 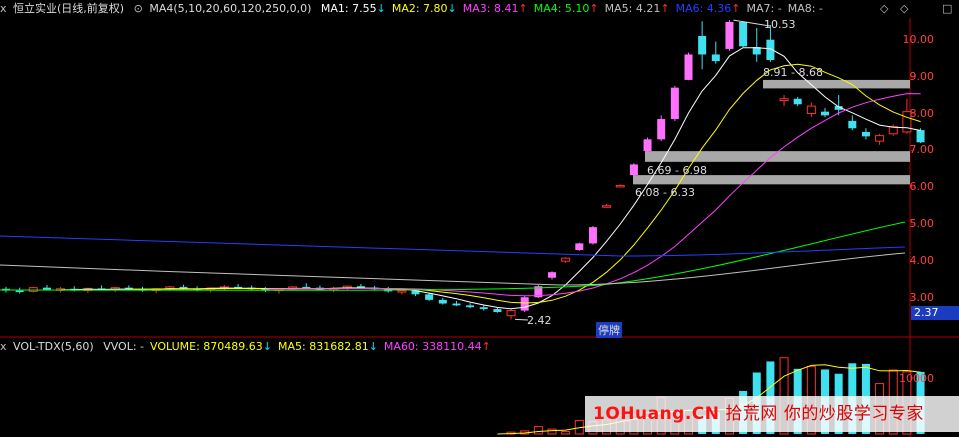 What do you see at coordinates (656, 414) in the screenshot?
I see `watermark-site: 1OHuang.CN` at bounding box center [656, 414].